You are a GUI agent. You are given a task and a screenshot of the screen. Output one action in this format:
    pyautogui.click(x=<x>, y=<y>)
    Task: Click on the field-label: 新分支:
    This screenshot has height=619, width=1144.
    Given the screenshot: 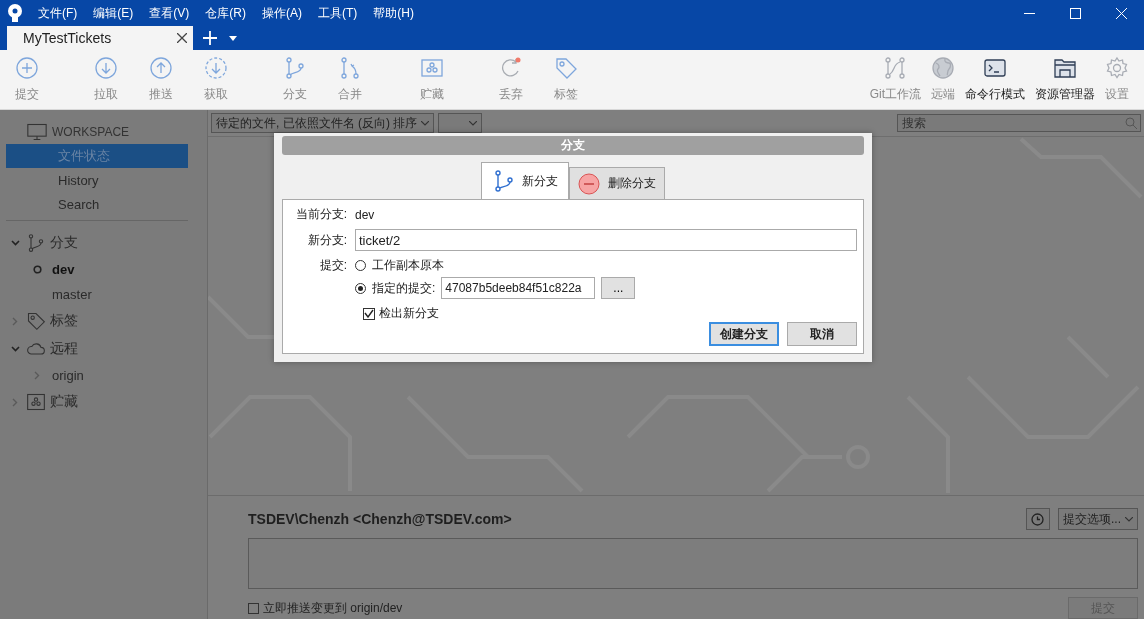 What is the action you would take?
    pyautogui.click(x=326, y=240)
    